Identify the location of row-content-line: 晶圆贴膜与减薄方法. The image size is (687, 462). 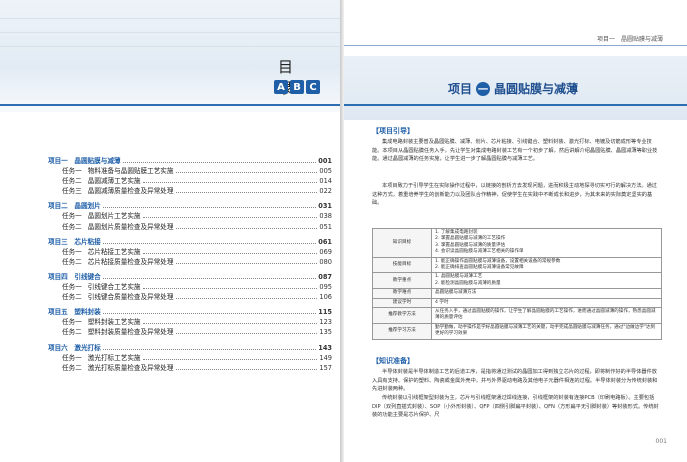
(456, 293).